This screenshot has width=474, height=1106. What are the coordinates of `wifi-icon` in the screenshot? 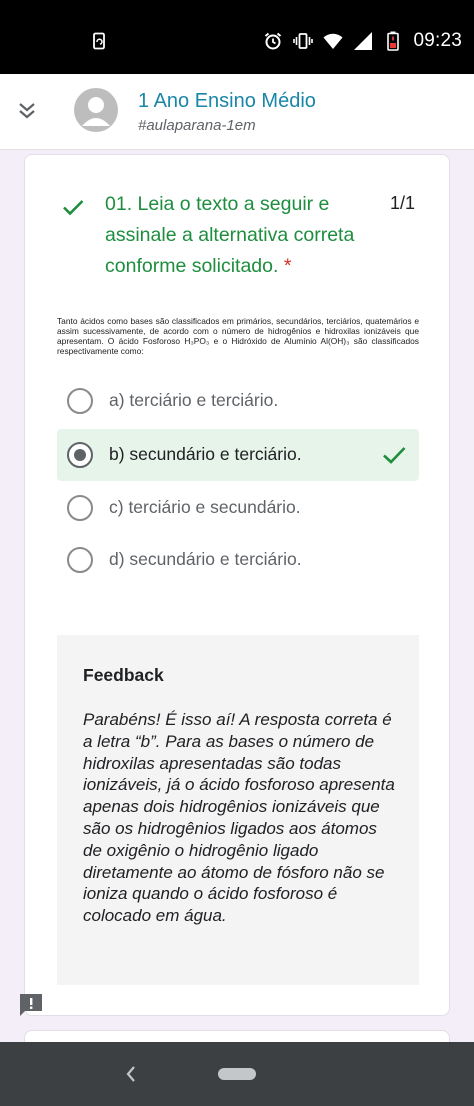 It's located at (333, 41).